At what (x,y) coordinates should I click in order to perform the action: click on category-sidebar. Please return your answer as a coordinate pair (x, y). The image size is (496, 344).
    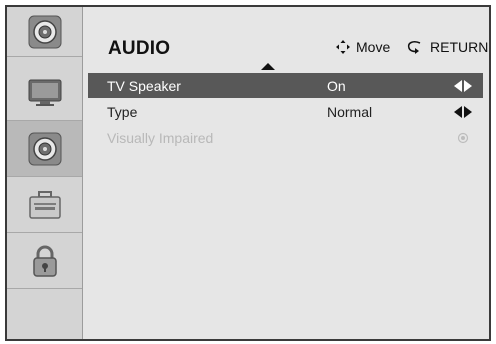
    Looking at the image, I should click on (45, 173).